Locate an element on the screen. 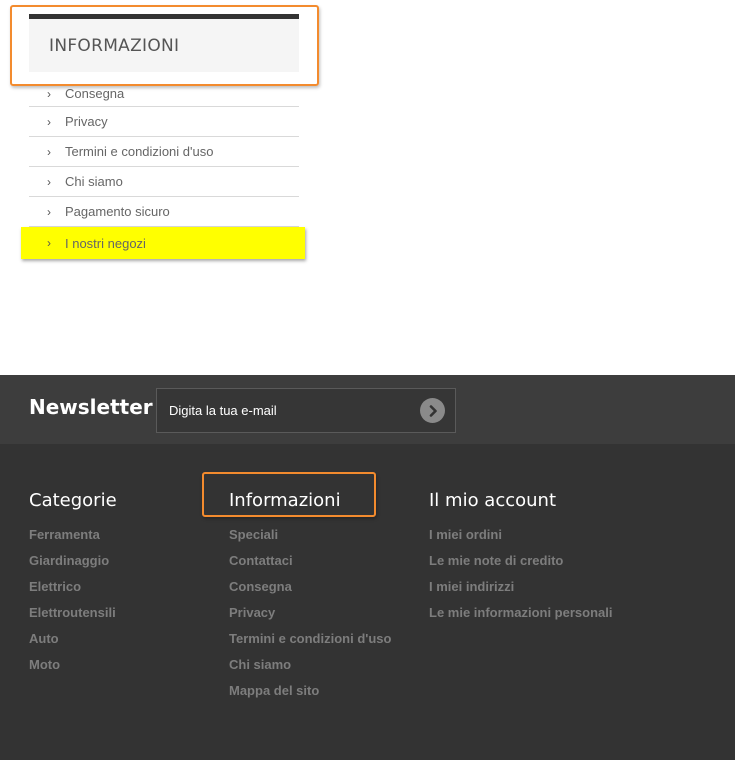 The width and height of the screenshot is (735, 760). footer-link-consegna: Consegna is located at coordinates (310, 587).